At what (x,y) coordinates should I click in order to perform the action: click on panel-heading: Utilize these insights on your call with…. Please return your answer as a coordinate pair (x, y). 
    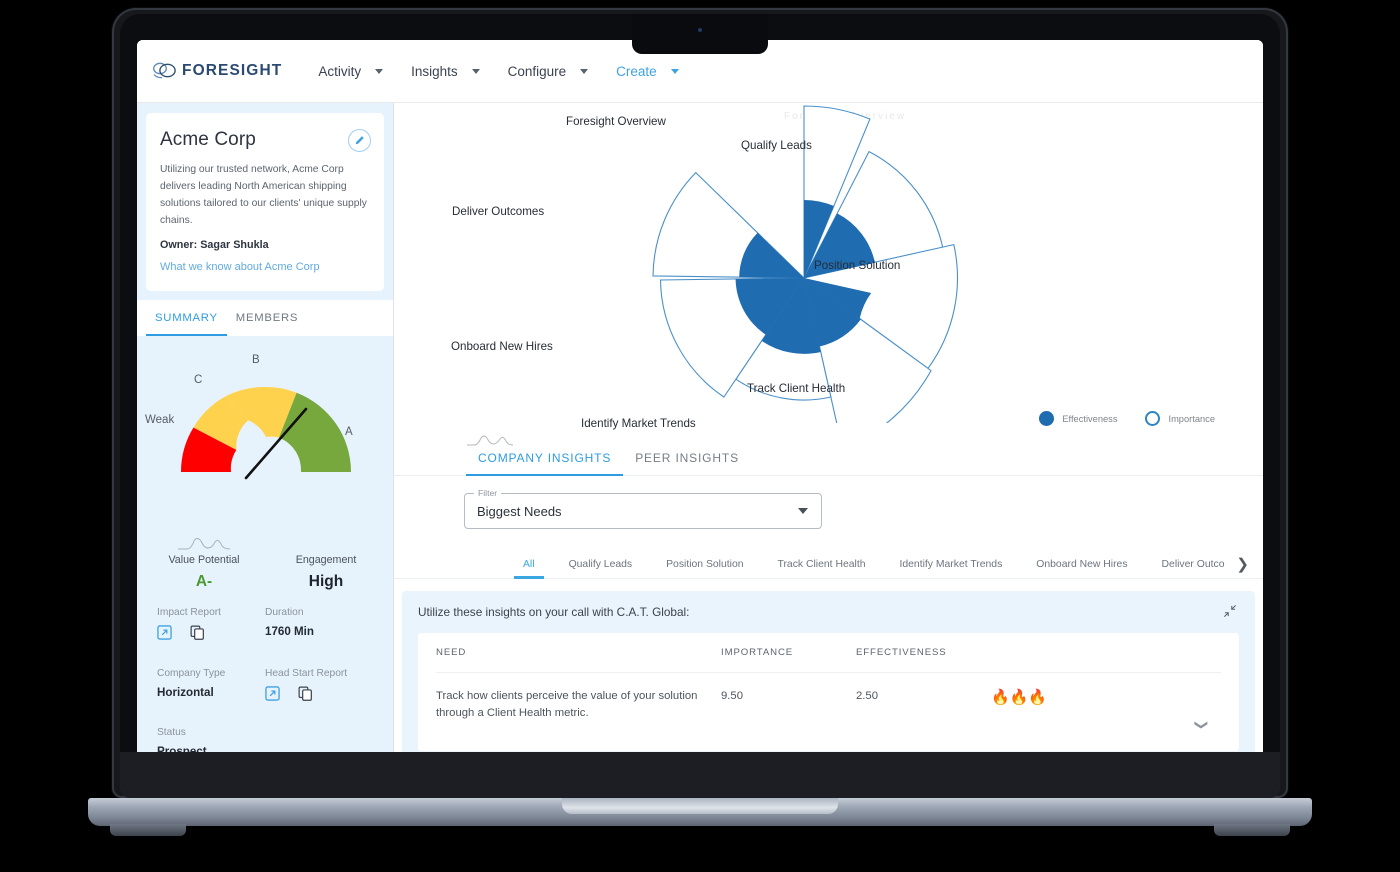
    Looking at the image, I should click on (554, 612).